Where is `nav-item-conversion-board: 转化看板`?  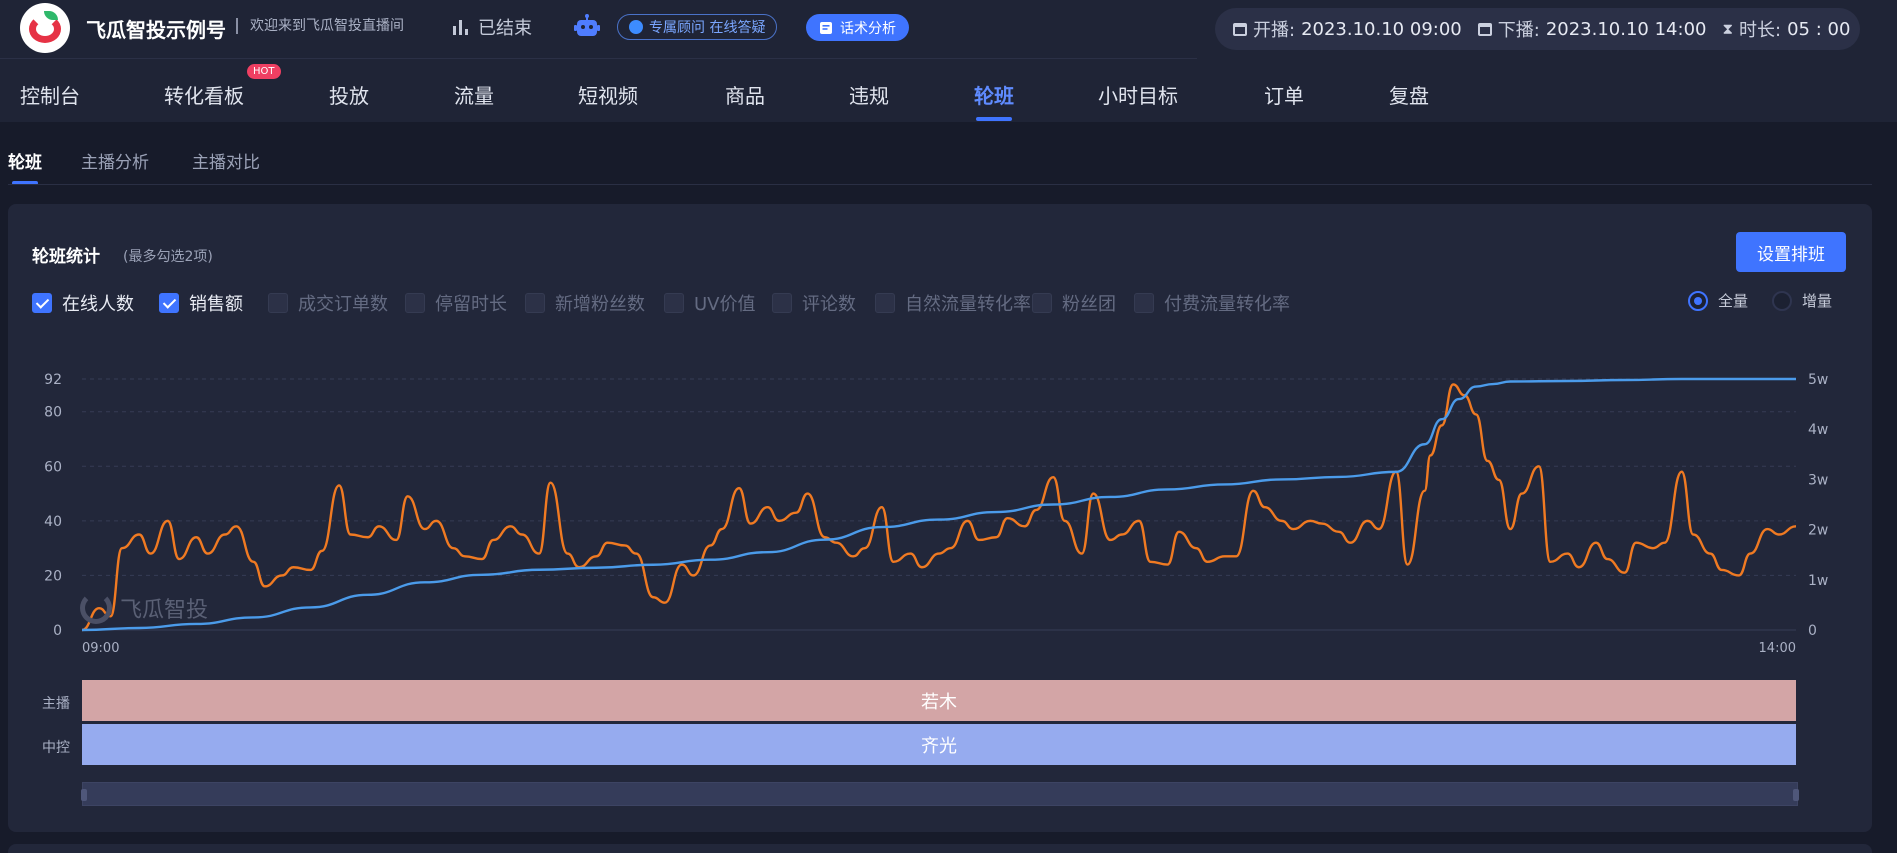
nav-item-conversion-board: 转化看板 is located at coordinates (204, 94).